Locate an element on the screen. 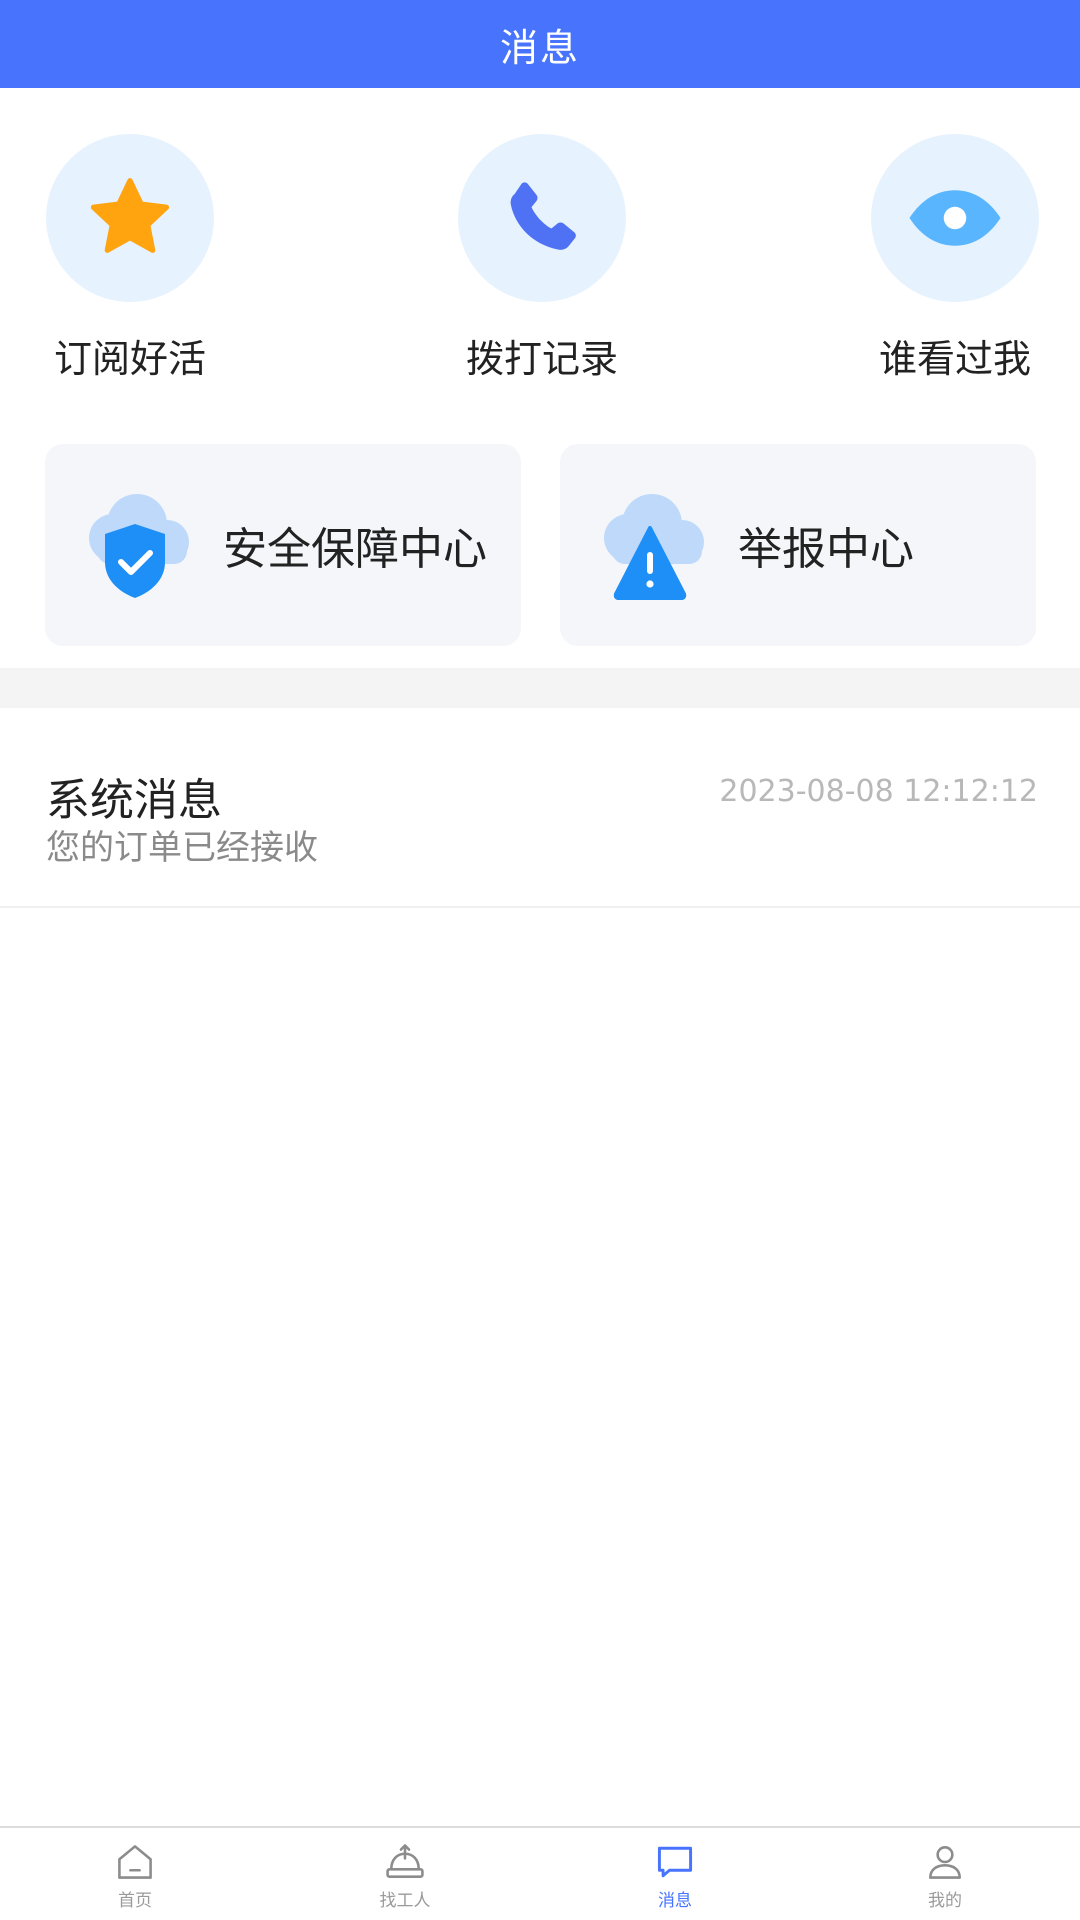 Image resolution: width=1080 pixels, height=1920 pixels. tab-find-workers: 找工人 is located at coordinates (405, 1874).